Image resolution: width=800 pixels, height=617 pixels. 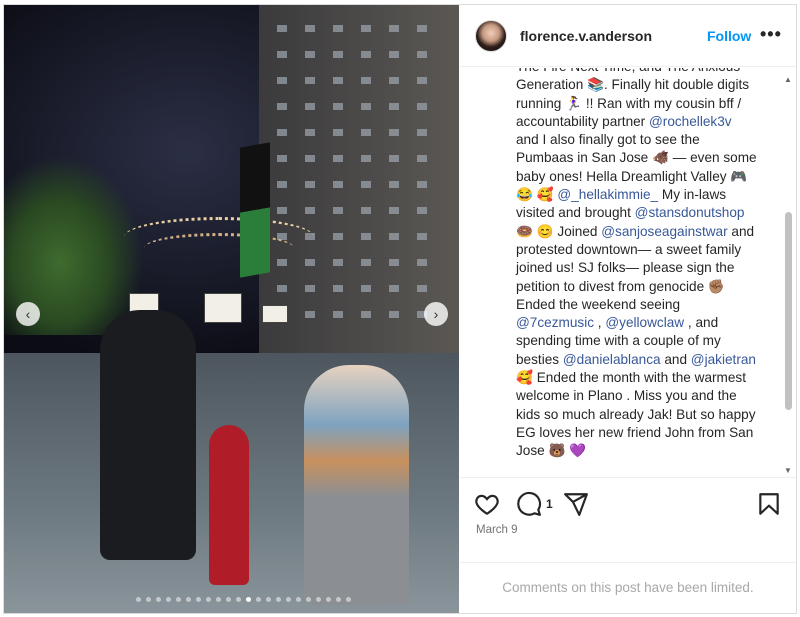 I want to click on scroll-up-icon: ▲, so click(x=788, y=79).